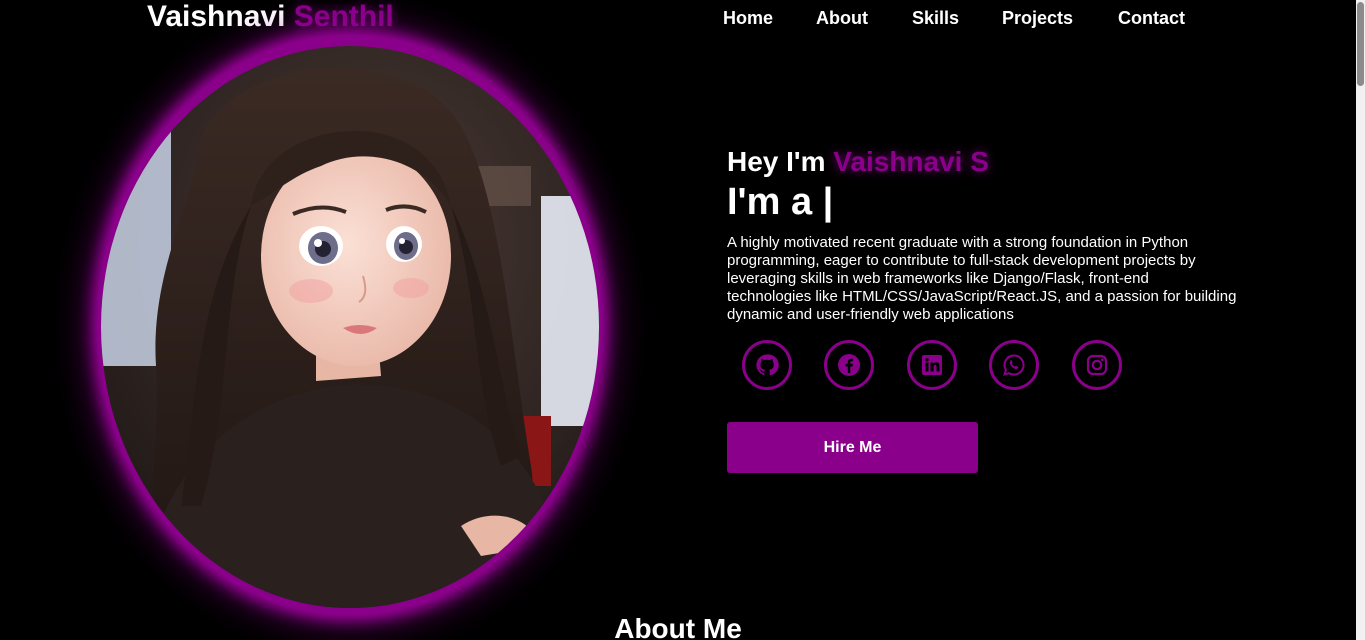 The width and height of the screenshot is (1365, 640). What do you see at coordinates (216, 16) in the screenshot?
I see `logo-first-name: Vaishnavi` at bounding box center [216, 16].